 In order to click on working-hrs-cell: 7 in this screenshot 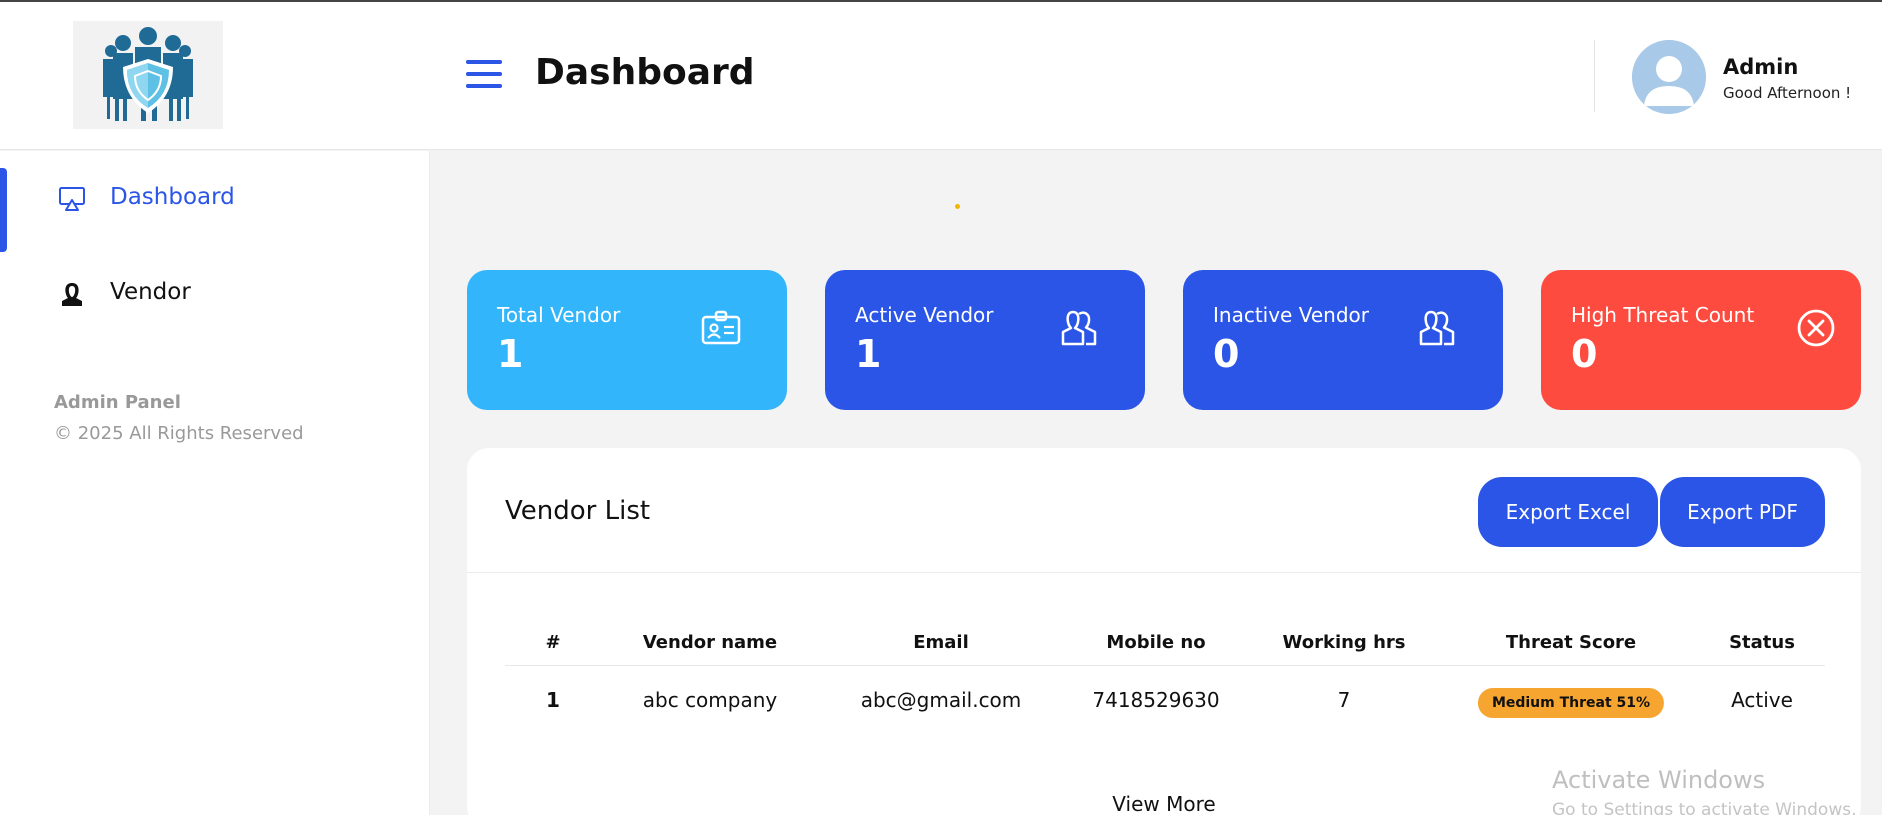, I will do `click(1344, 700)`.